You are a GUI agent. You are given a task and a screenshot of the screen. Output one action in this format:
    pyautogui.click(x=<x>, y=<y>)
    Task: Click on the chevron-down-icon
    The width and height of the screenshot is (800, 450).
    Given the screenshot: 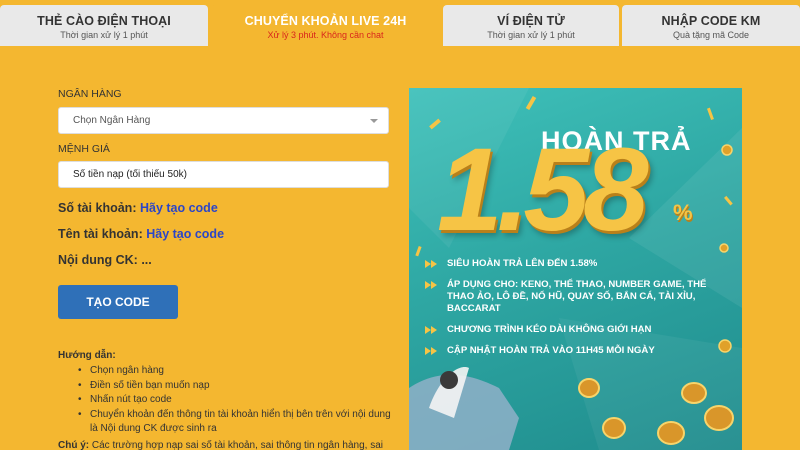 What is the action you would take?
    pyautogui.click(x=374, y=121)
    